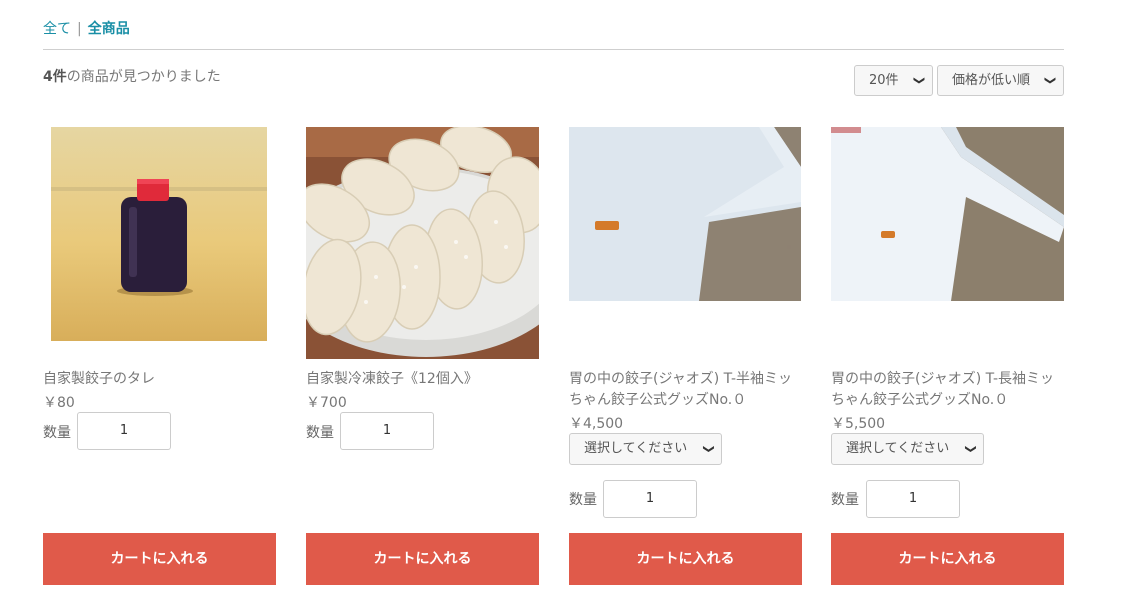 The image size is (1147, 614). I want to click on sort-value: 価格が低い順, so click(991, 80).